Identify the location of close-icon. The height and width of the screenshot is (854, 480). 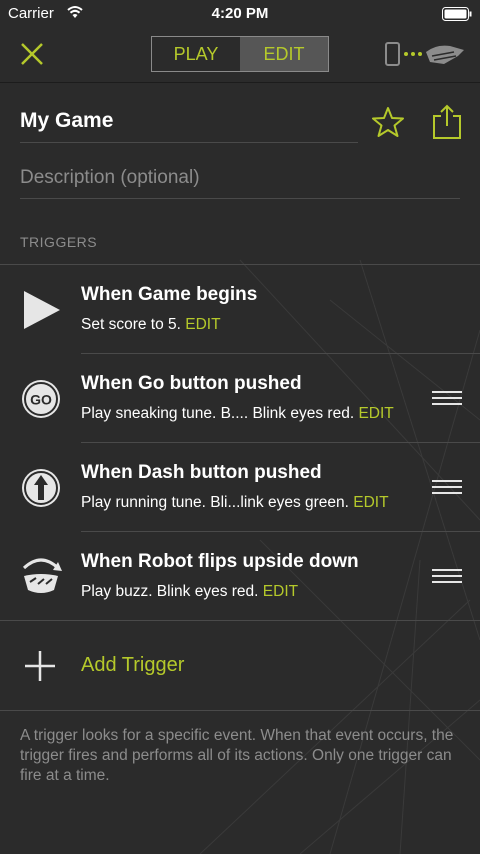
(32, 54).